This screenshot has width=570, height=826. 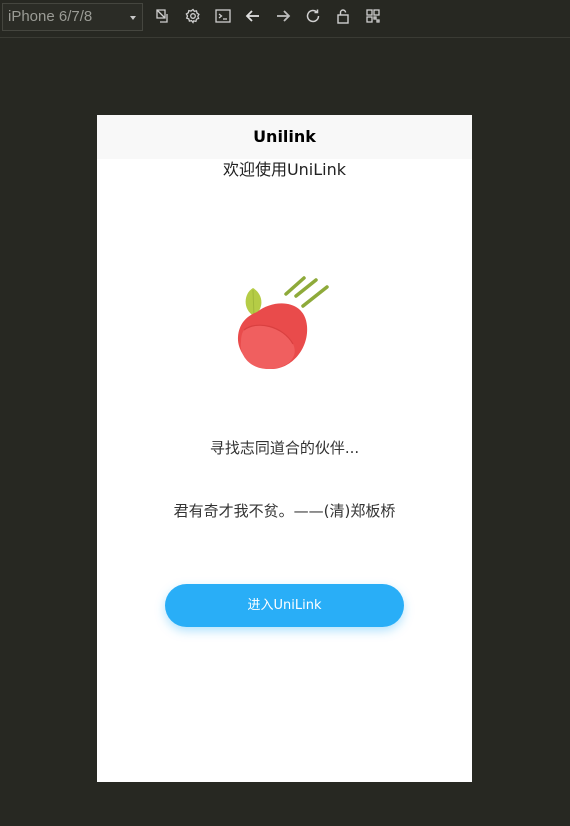 What do you see at coordinates (284, 169) in the screenshot?
I see `welcome-text: 欢迎使用UniLink` at bounding box center [284, 169].